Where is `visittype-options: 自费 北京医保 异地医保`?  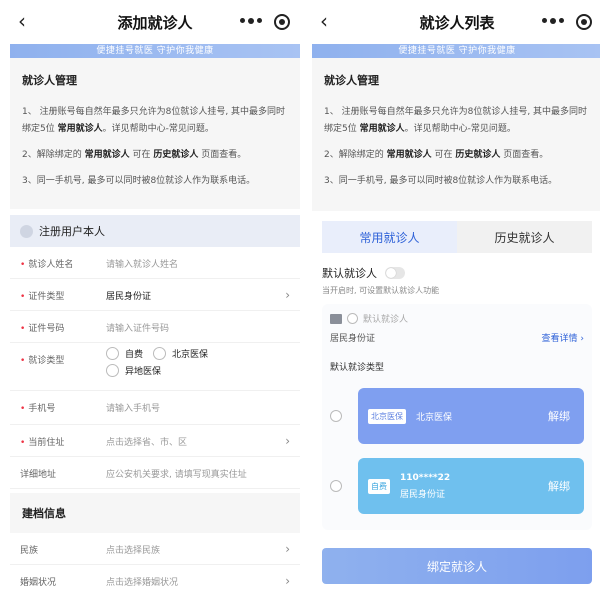
visittype-options: 自费 北京医保 异地医保 is located at coordinates (171, 360).